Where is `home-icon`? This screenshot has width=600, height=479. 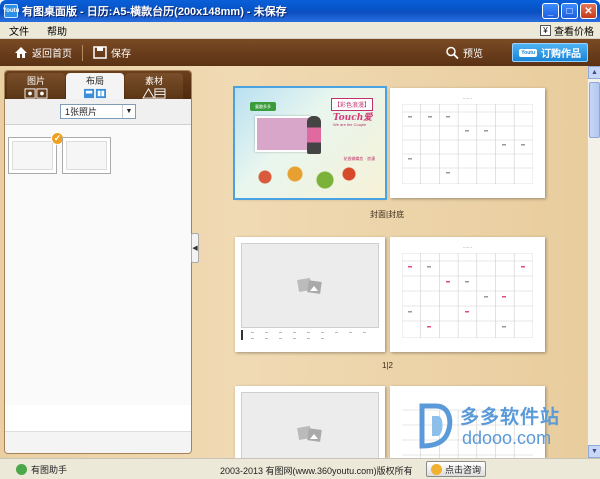
home-icon is located at coordinates (21, 52).